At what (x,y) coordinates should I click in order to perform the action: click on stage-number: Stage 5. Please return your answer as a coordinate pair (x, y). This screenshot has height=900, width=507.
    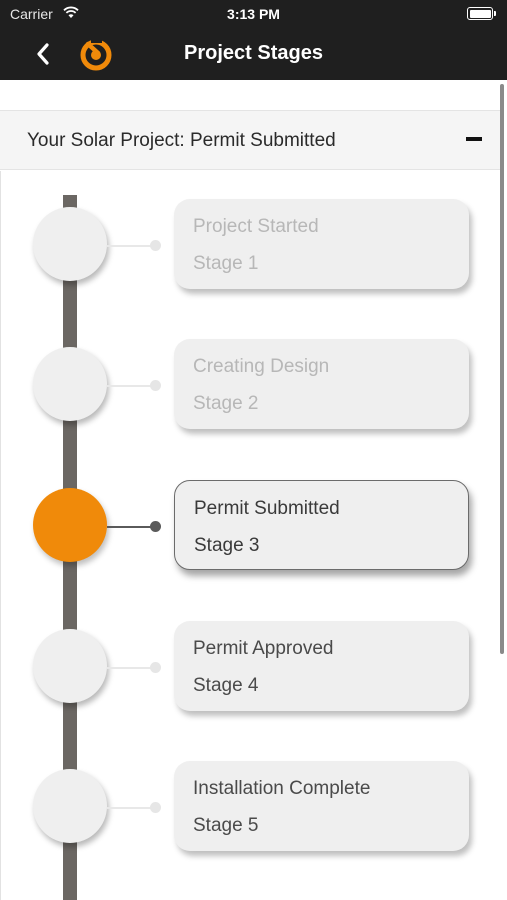
    Looking at the image, I should click on (226, 825).